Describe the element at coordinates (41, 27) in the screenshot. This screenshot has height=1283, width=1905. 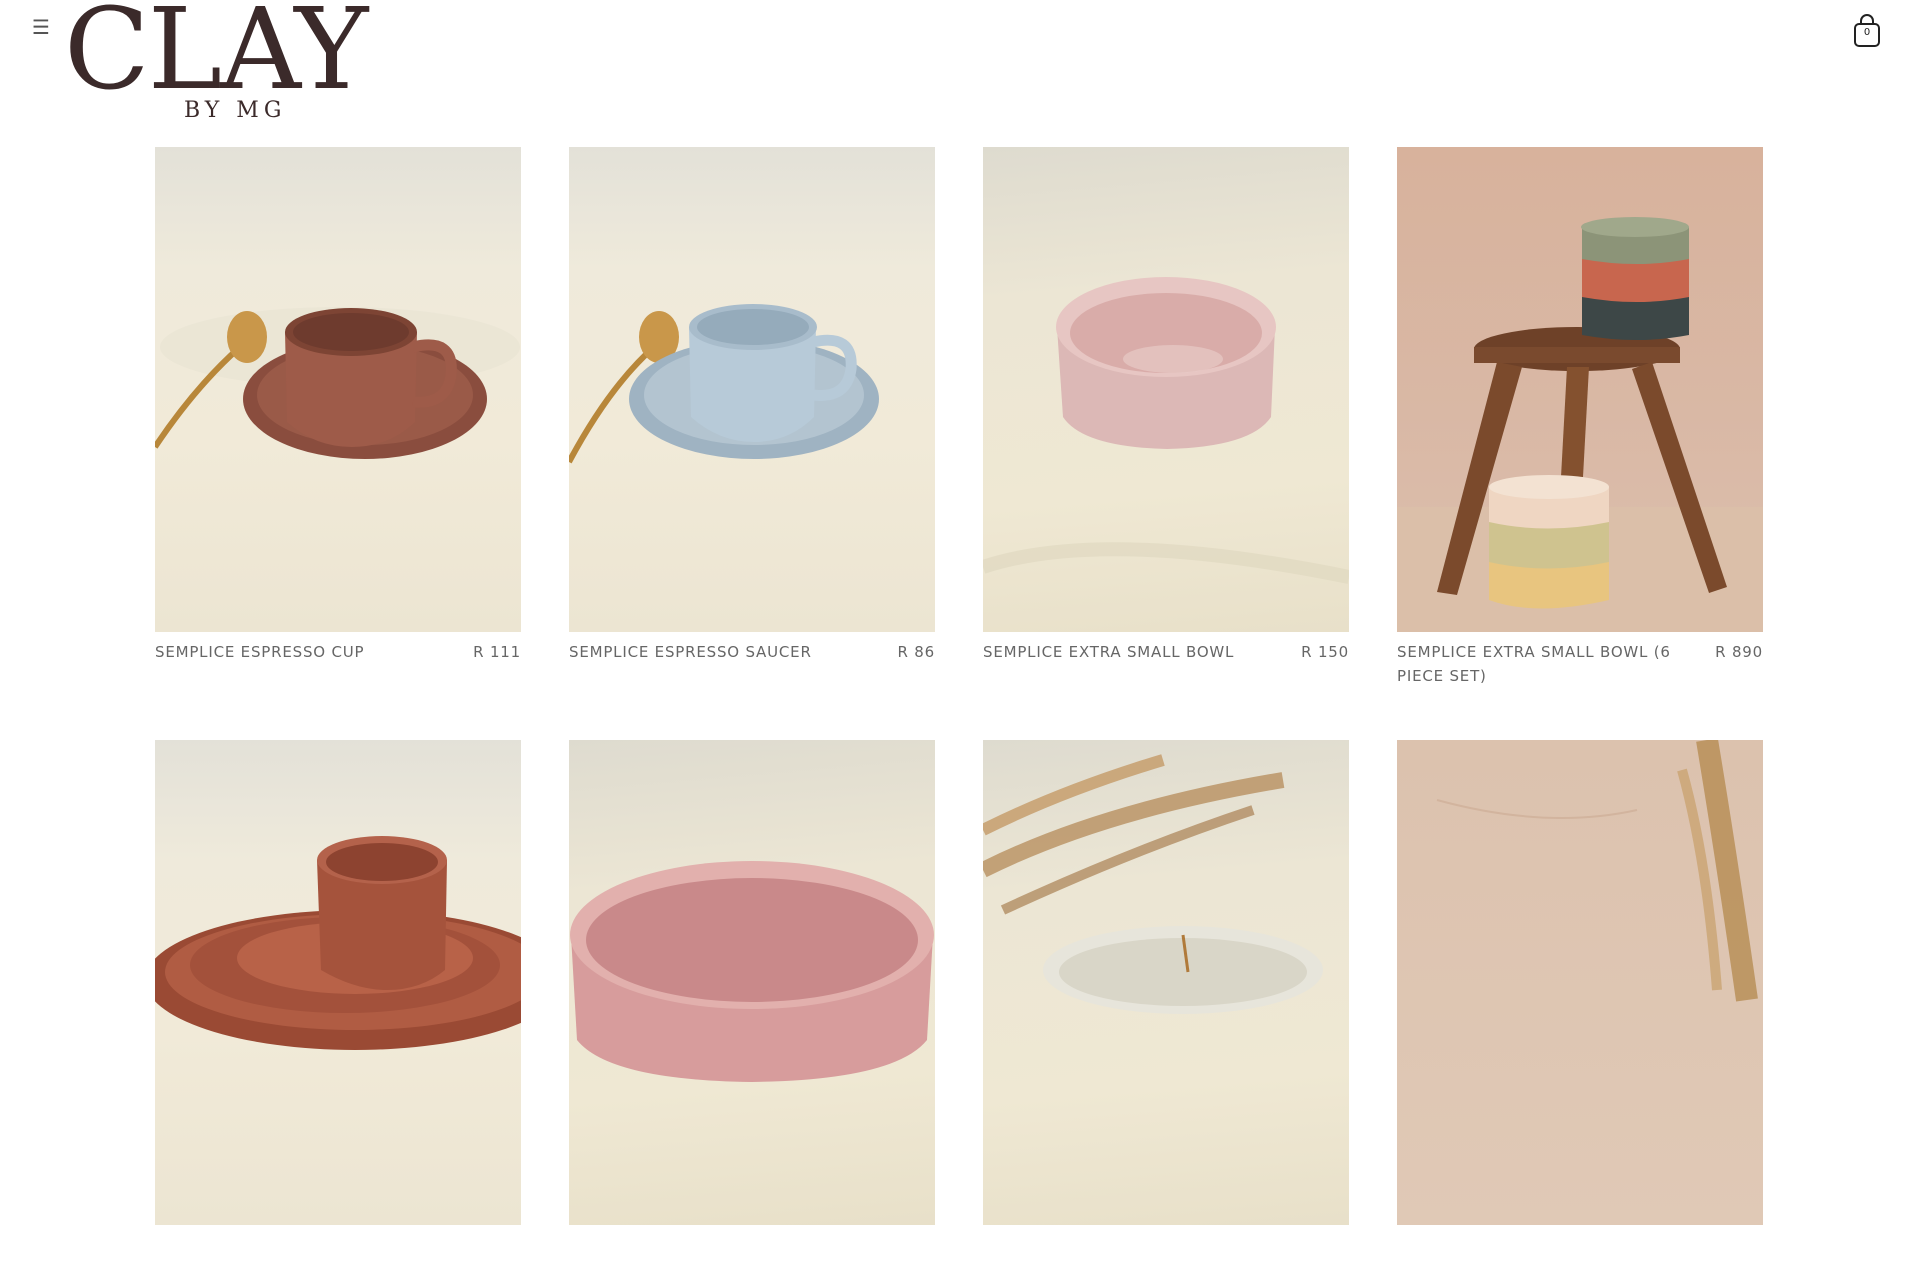
I see `hamburger-menu-icon: ☰` at that location.